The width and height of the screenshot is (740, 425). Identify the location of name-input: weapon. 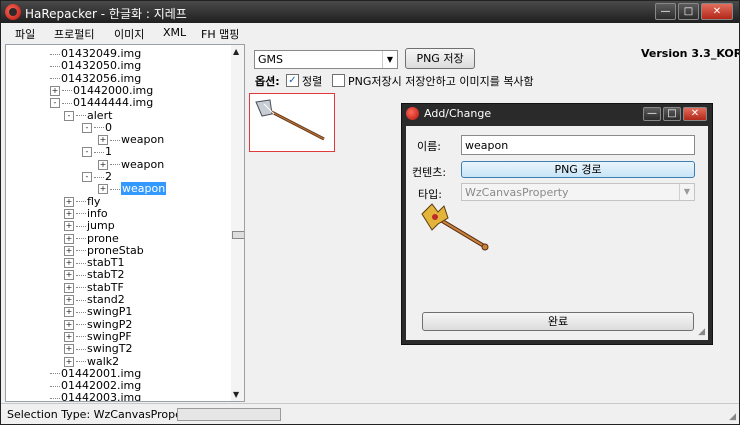
(578, 145).